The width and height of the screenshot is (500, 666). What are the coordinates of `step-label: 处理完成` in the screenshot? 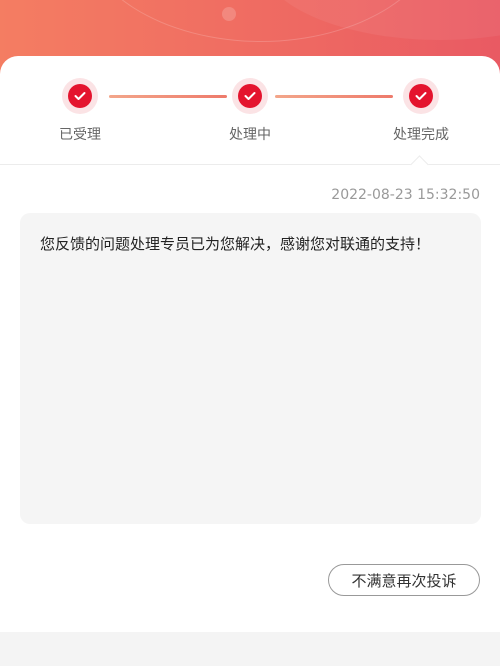 It's located at (421, 135).